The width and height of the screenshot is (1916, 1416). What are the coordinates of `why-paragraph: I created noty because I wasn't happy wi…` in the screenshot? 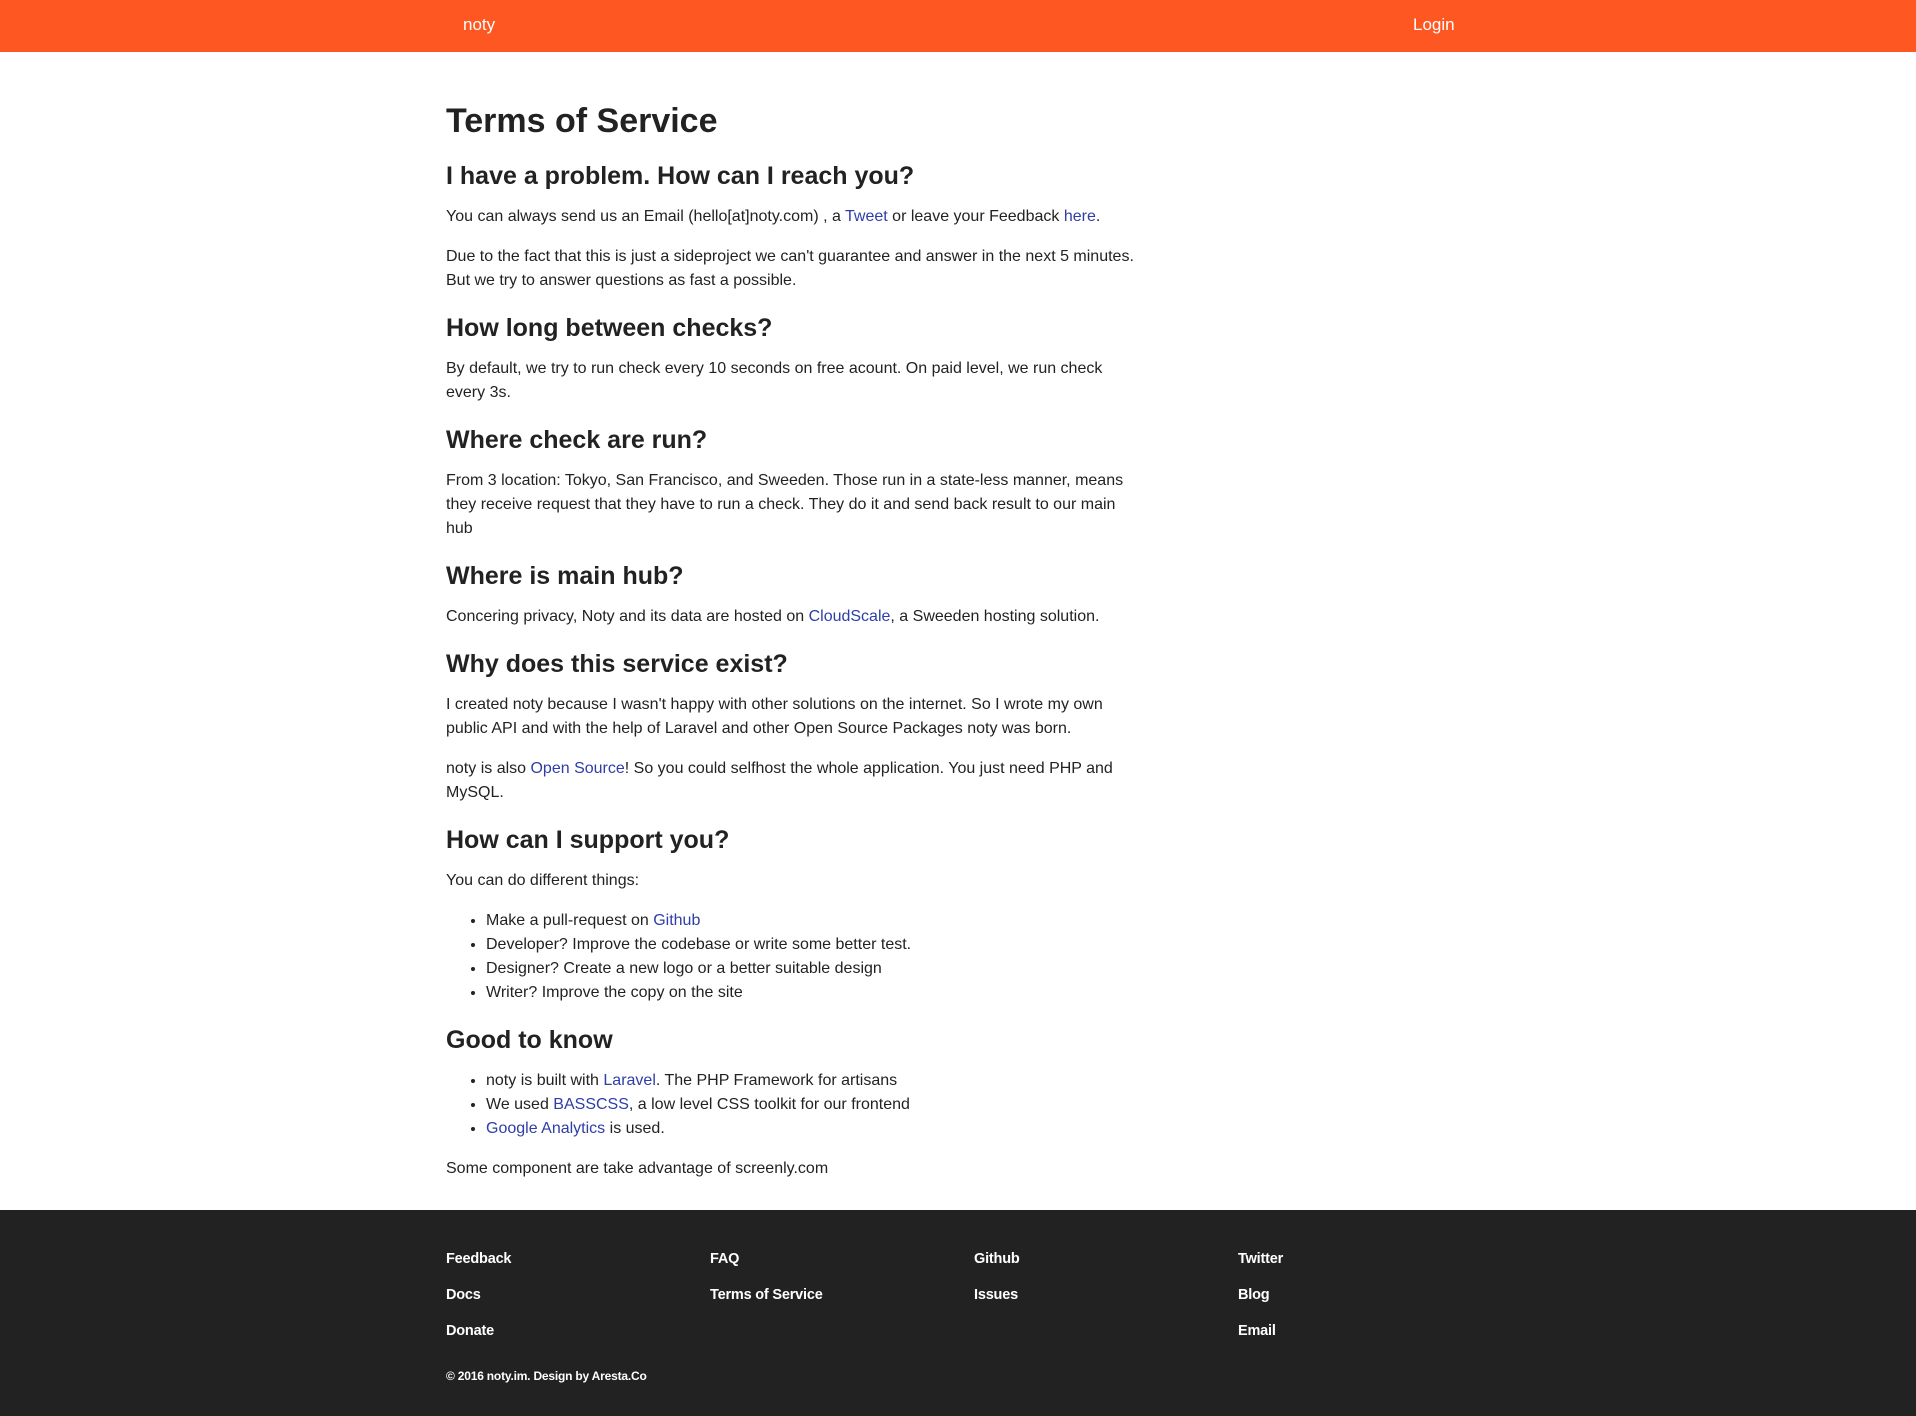 It's located at (774, 716).